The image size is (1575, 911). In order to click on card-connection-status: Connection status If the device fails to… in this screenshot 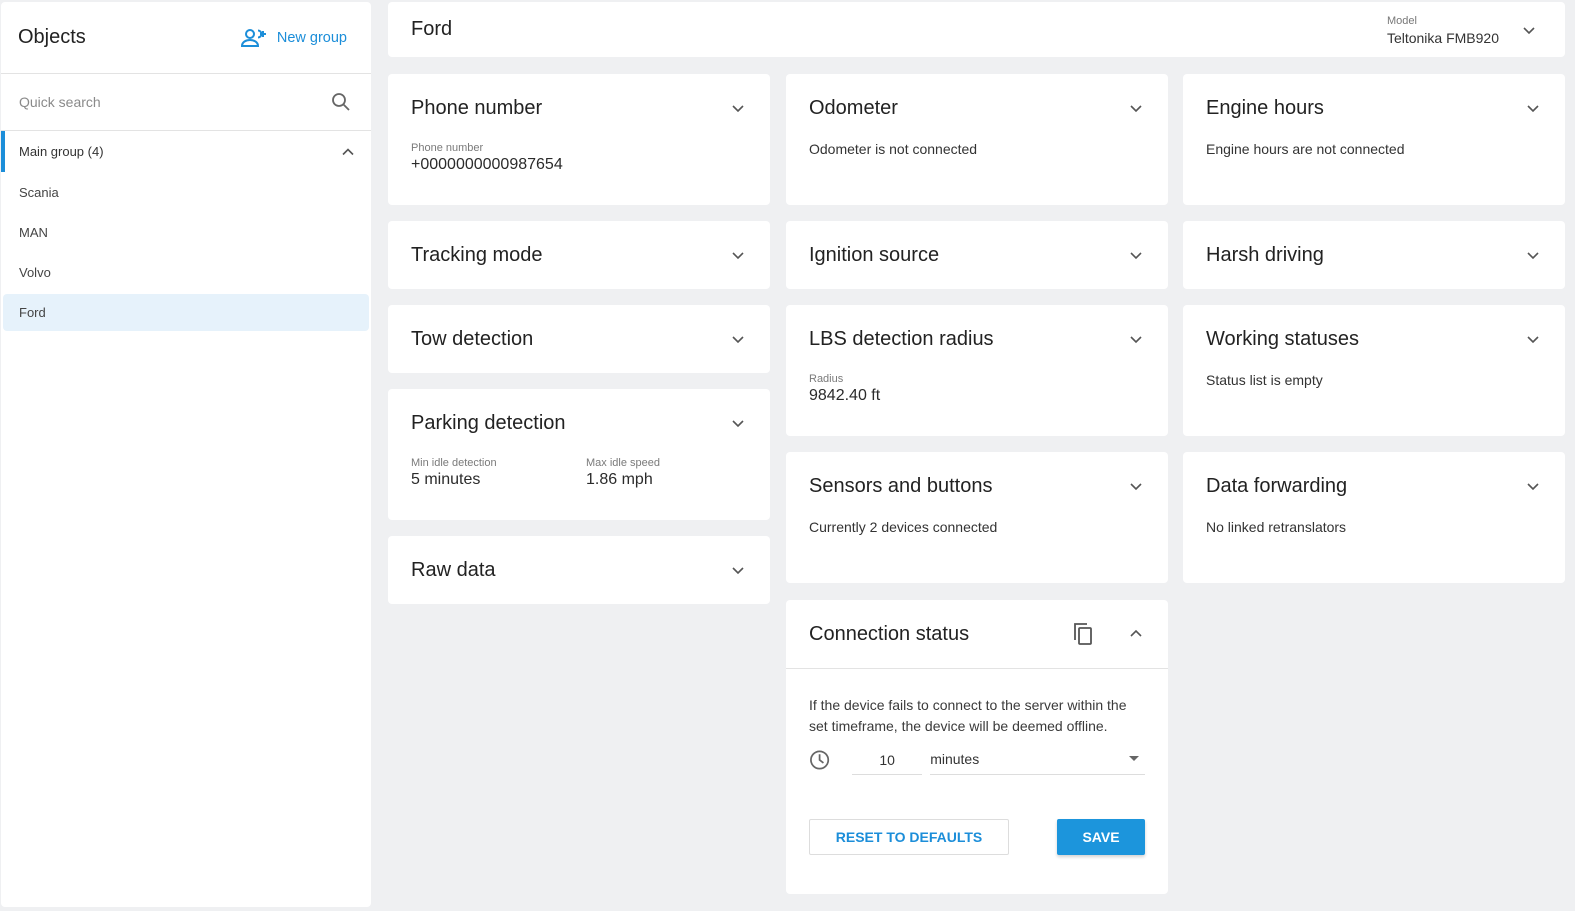, I will do `click(977, 747)`.